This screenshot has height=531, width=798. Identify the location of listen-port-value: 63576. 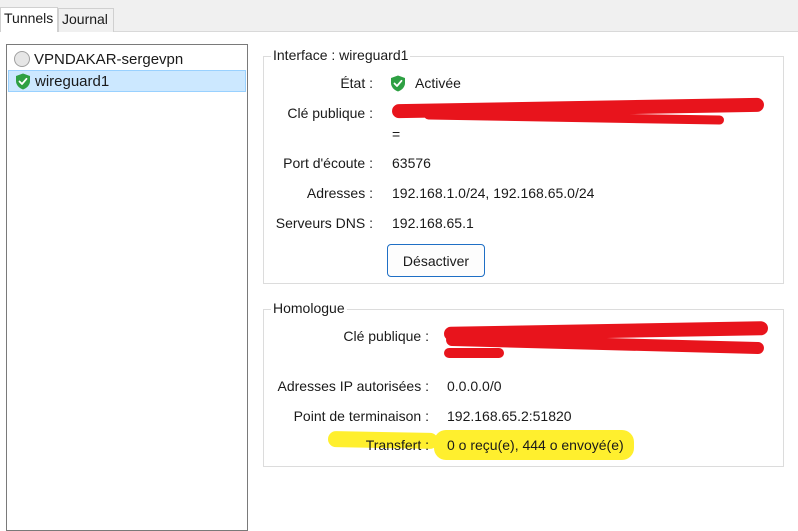
(411, 163).